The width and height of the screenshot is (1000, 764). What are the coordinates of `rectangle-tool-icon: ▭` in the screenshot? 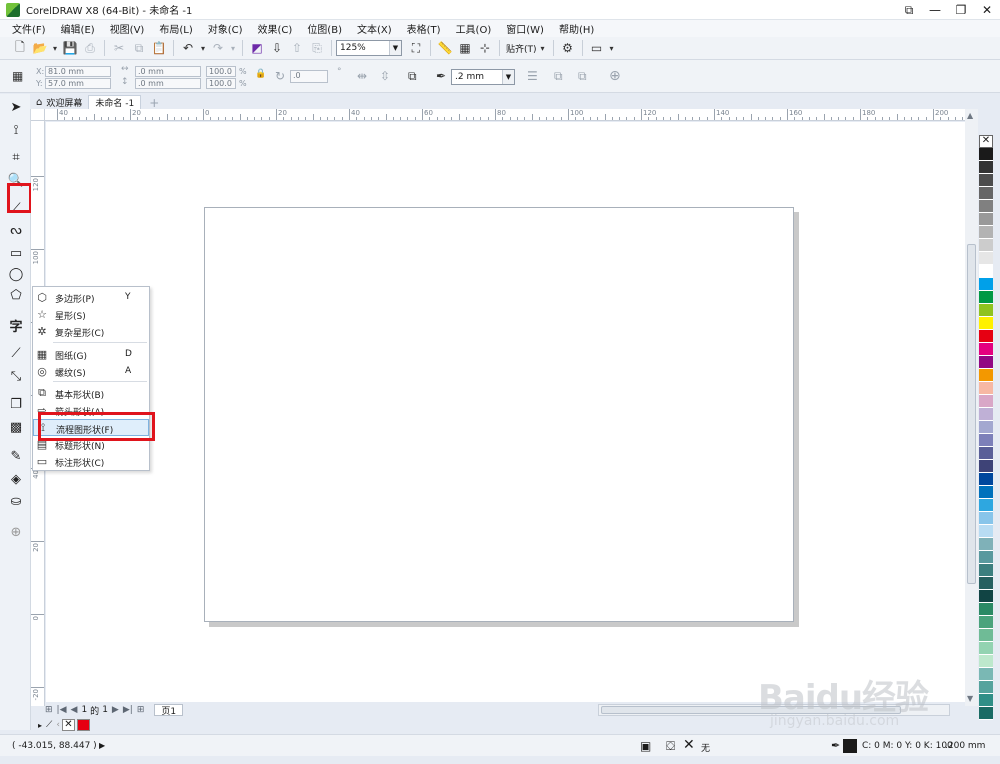 It's located at (16, 253).